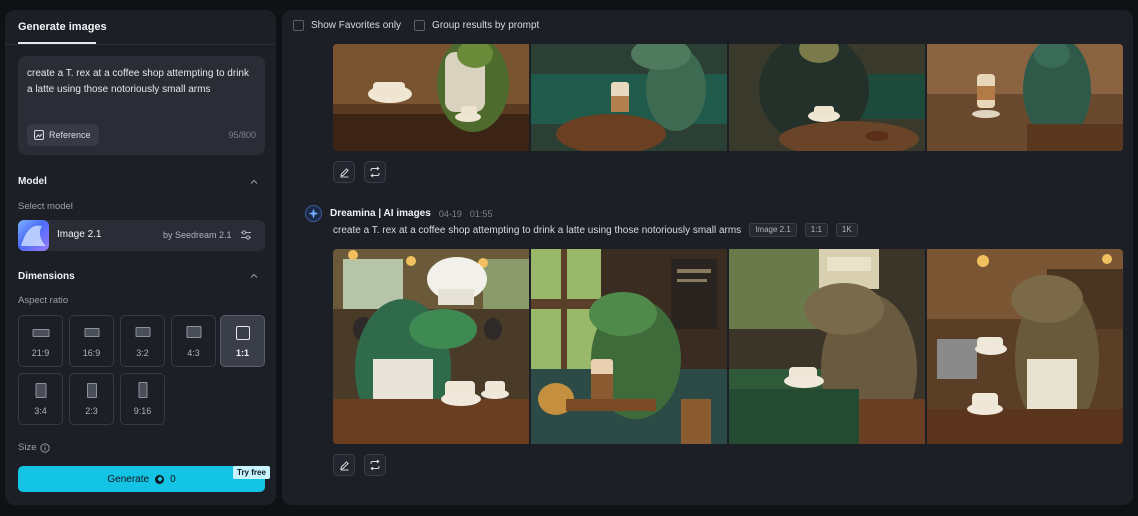 This screenshot has width=1138, height=516. I want to click on reference-button: Reference, so click(63, 135).